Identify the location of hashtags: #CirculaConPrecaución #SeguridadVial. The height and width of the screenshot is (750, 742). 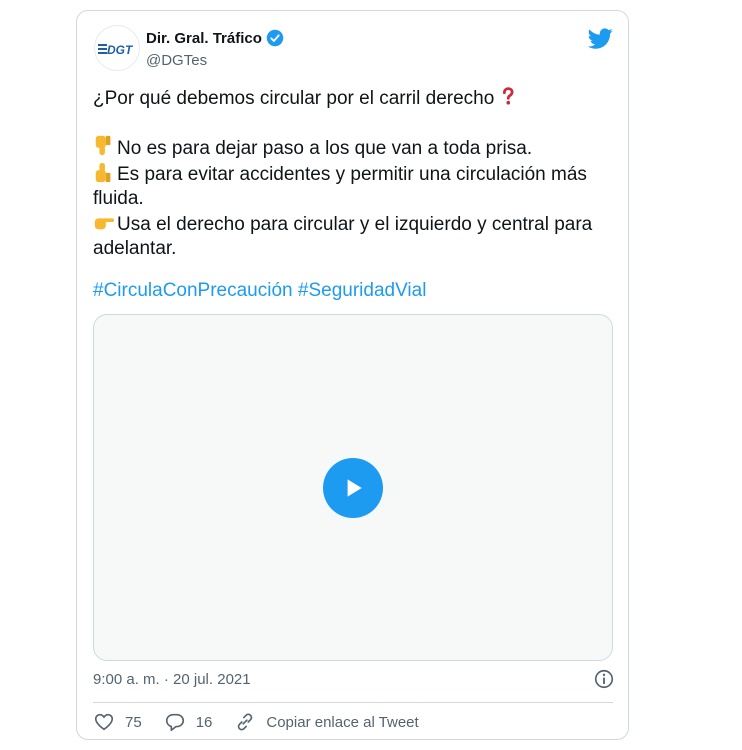
(259, 291).